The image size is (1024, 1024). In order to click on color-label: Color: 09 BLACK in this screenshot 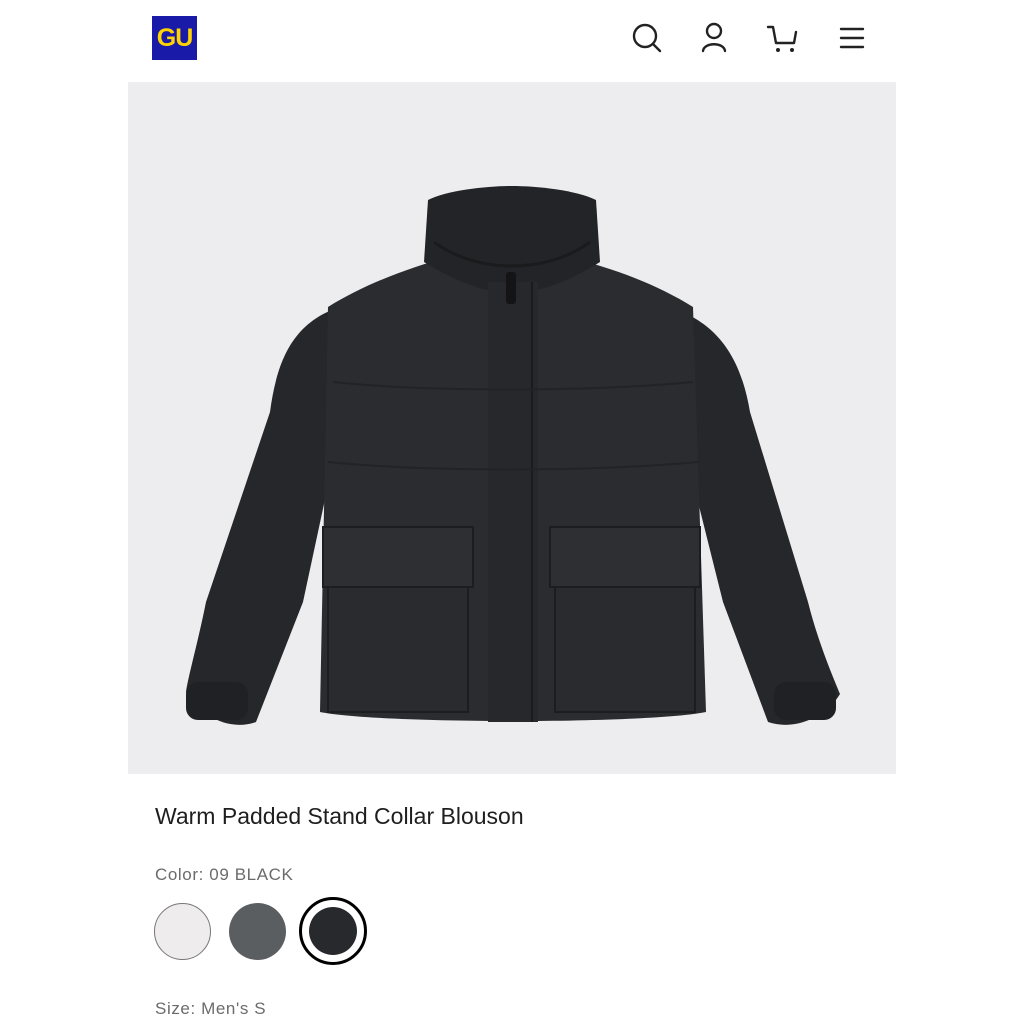, I will do `click(224, 874)`.